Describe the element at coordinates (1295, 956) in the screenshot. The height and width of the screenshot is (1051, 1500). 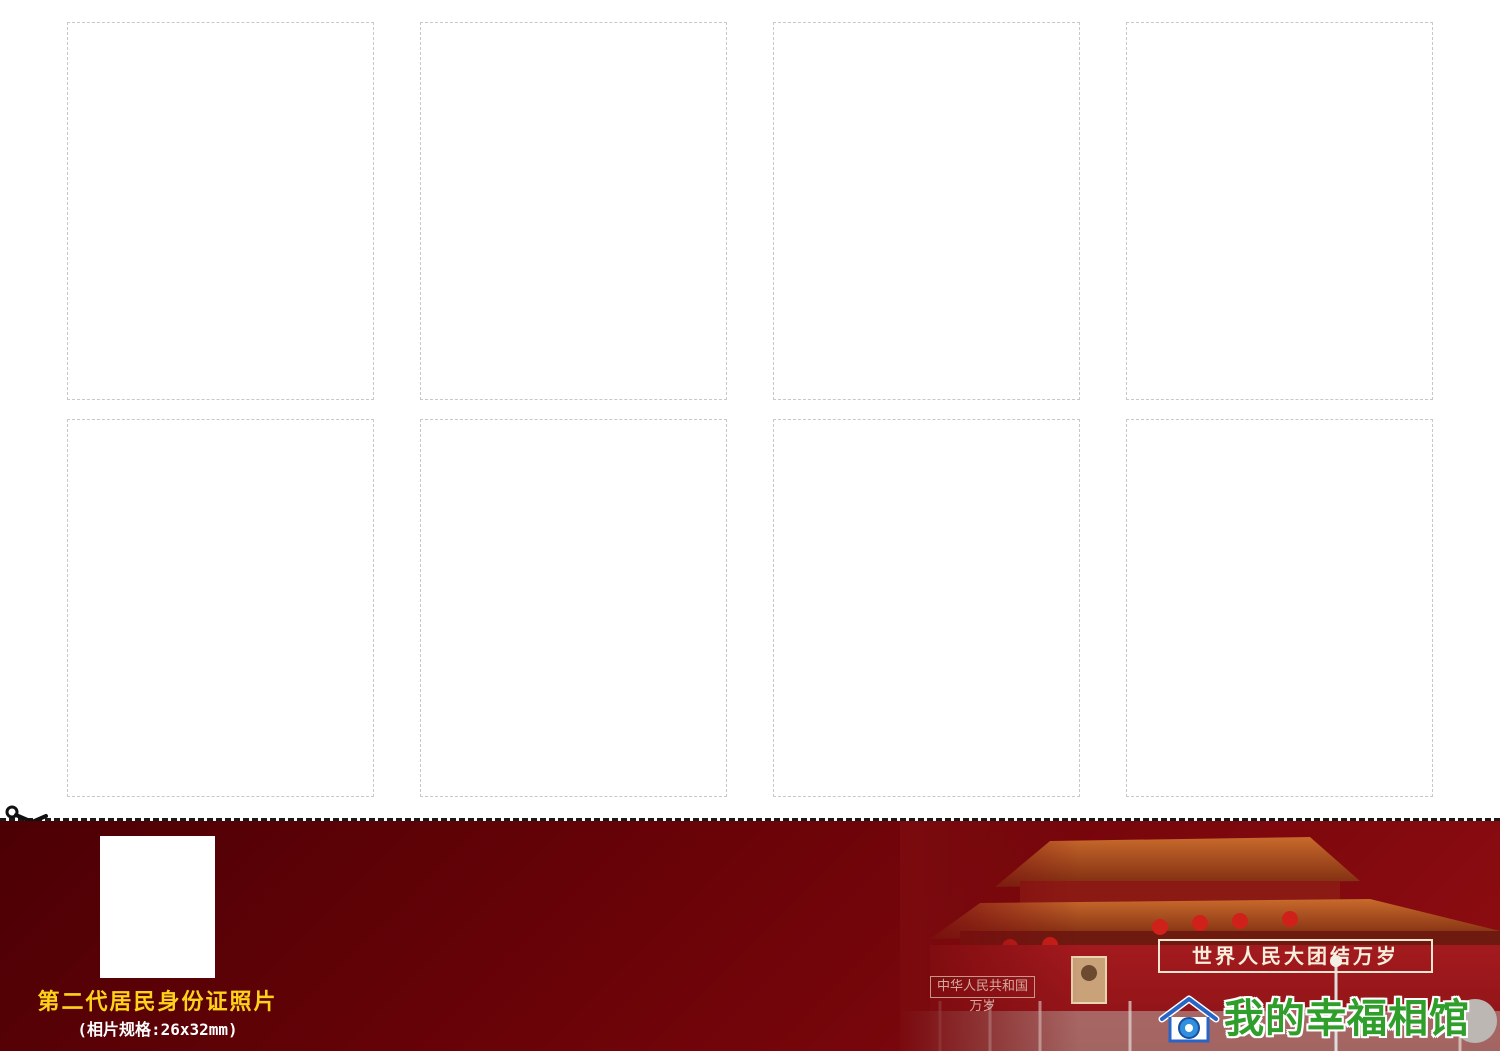
I see `slogan-banner-right: 世界人民大团结万岁` at that location.